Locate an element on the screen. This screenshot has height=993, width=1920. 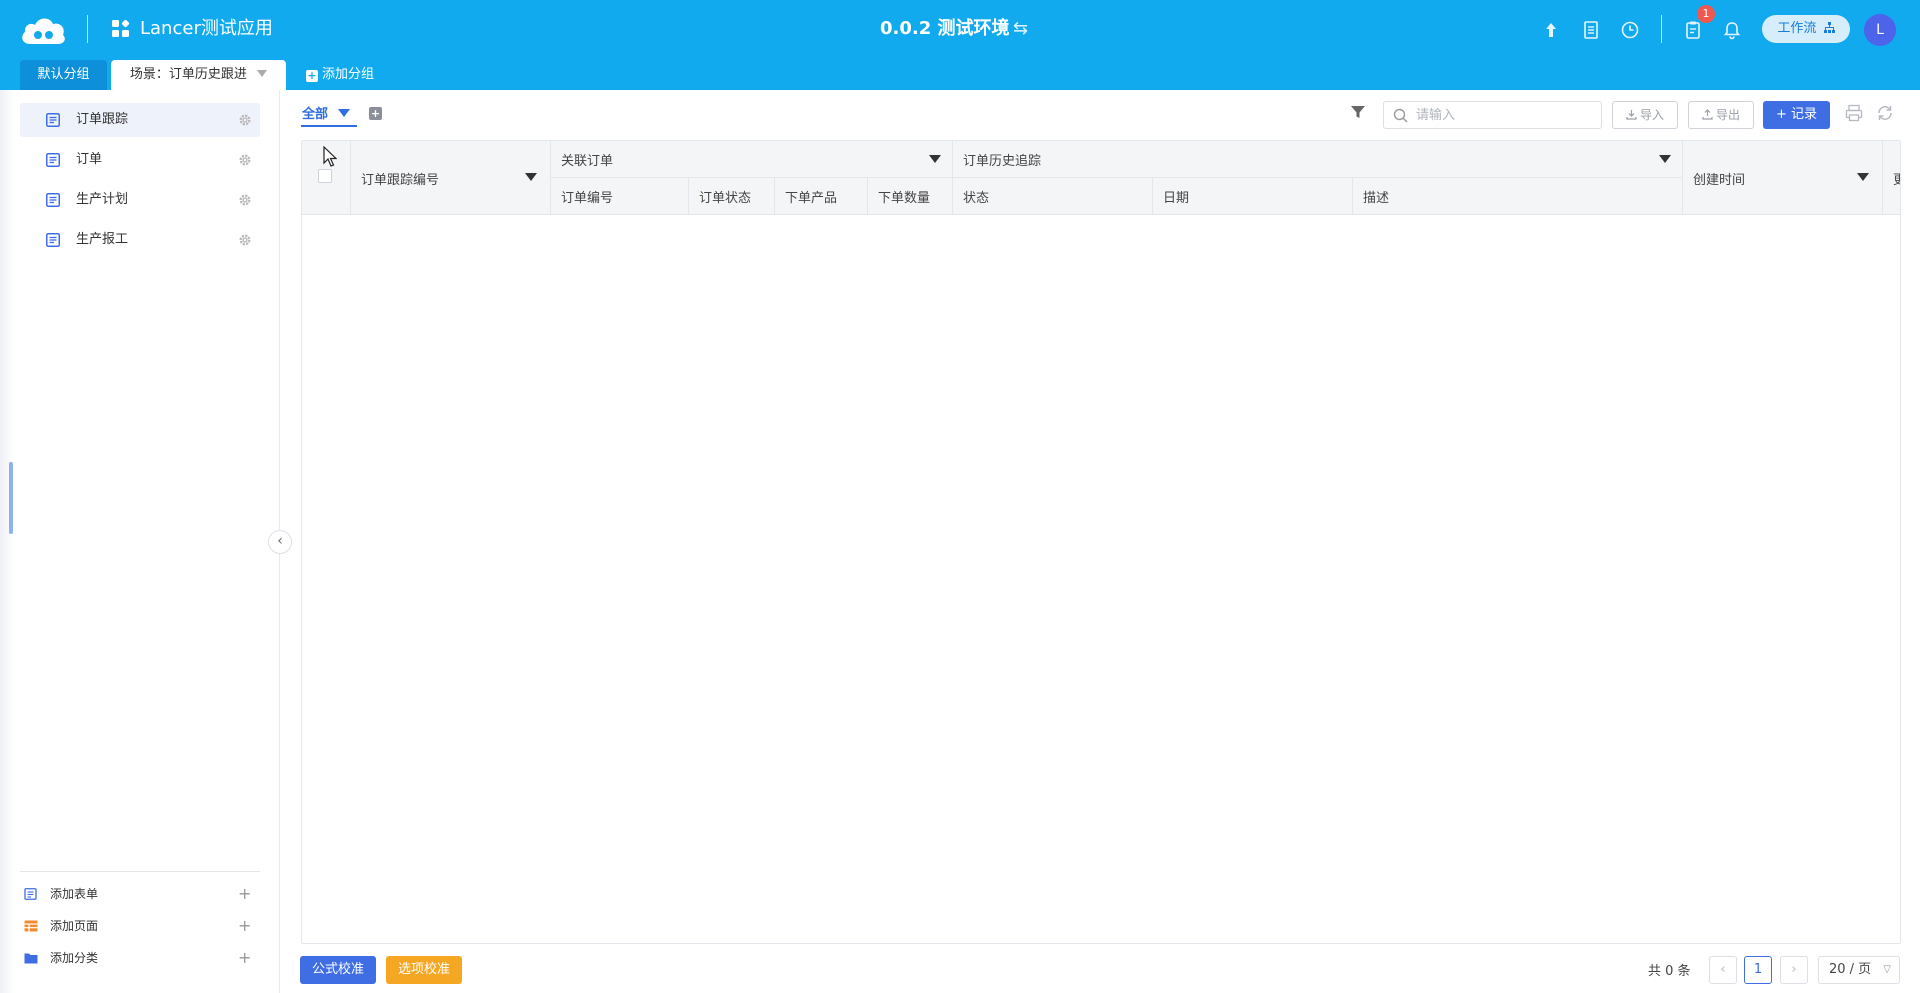
group-tab-default: 默认分组 is located at coordinates (63, 75).